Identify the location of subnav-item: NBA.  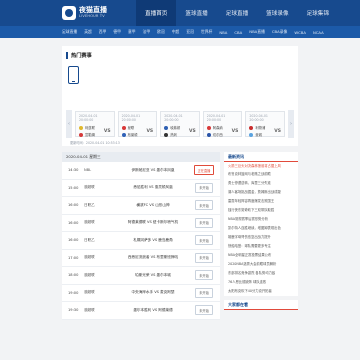
(223, 32).